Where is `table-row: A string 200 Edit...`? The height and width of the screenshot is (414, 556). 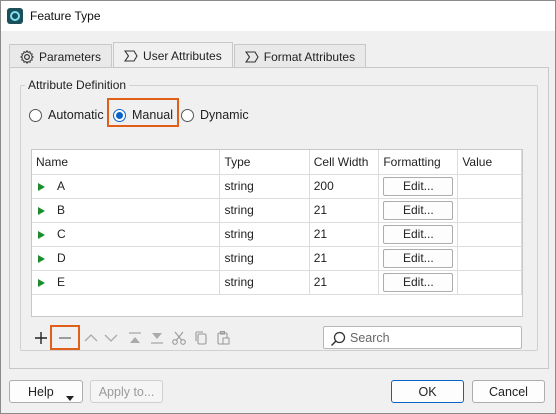
table-row: A string 200 Edit... is located at coordinates (277, 186).